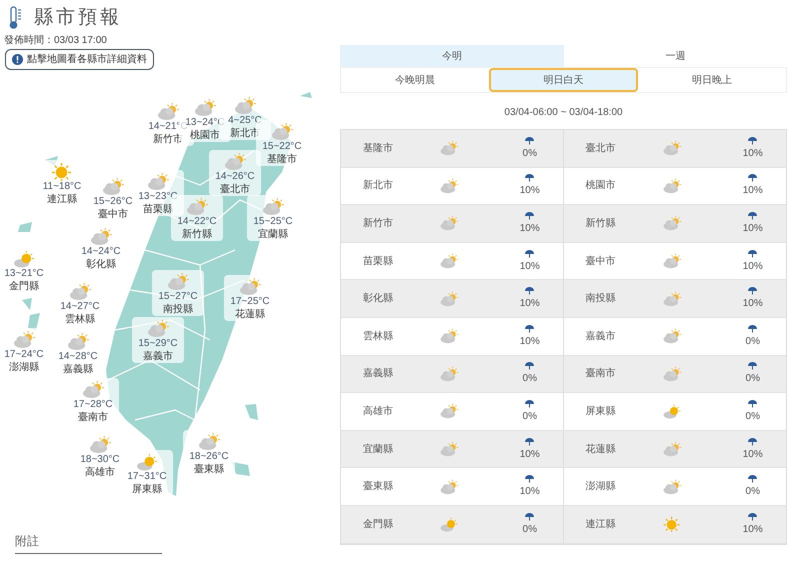  What do you see at coordinates (452, 56) in the screenshot?
I see `period-tab: 今明` at bounding box center [452, 56].